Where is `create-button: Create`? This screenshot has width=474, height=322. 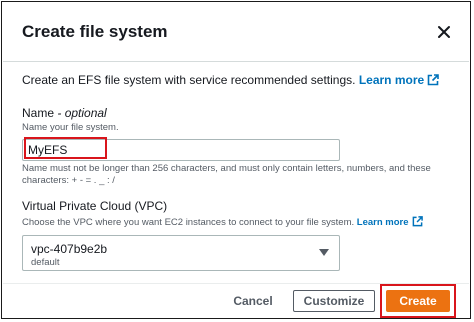
create-button: Create is located at coordinates (418, 301).